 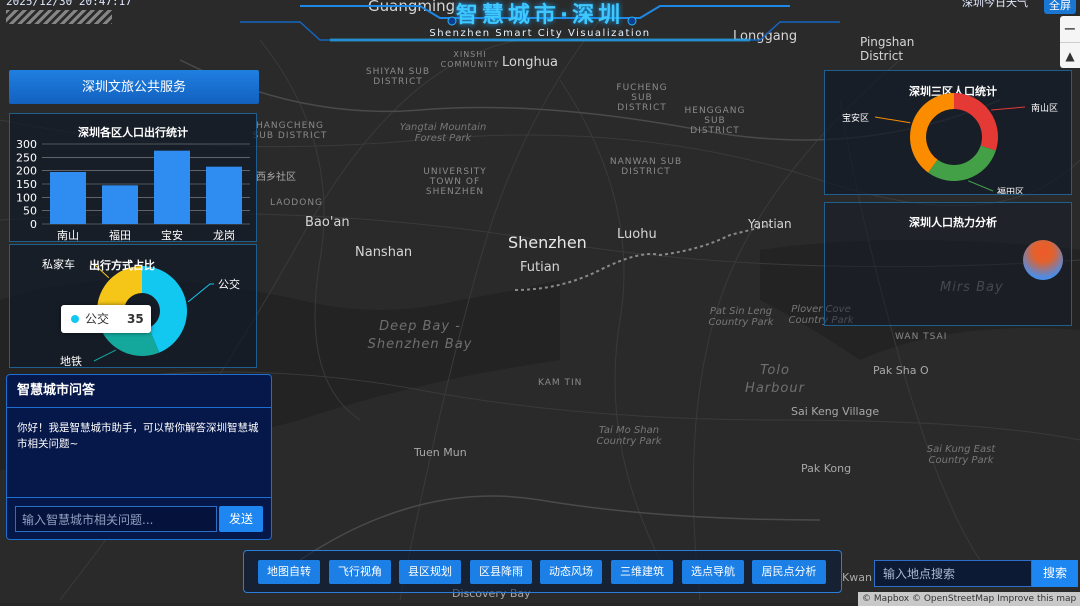 What do you see at coordinates (901, 370) in the screenshot?
I see `map-label-paksha: Pak Sha O` at bounding box center [901, 370].